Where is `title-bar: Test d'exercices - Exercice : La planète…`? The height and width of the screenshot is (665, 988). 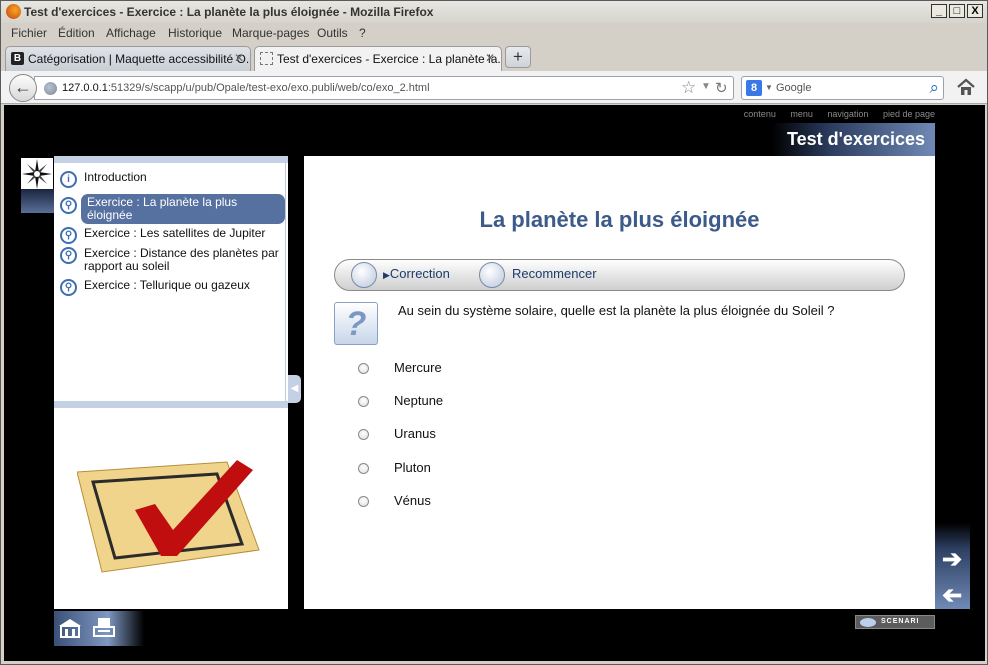 title-bar: Test d'exercices - Exercice : La planète… is located at coordinates (494, 12).